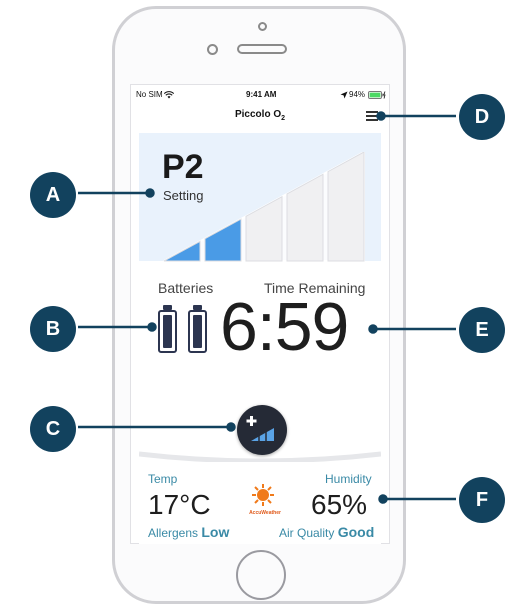 Image resolution: width=510 pixels, height=612 pixels. I want to click on callout-e: E, so click(482, 330).